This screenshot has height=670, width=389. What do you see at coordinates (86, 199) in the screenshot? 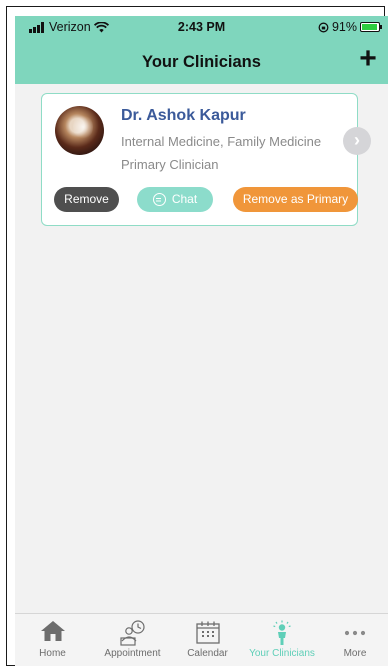
I see `remove-button: Remove` at bounding box center [86, 199].